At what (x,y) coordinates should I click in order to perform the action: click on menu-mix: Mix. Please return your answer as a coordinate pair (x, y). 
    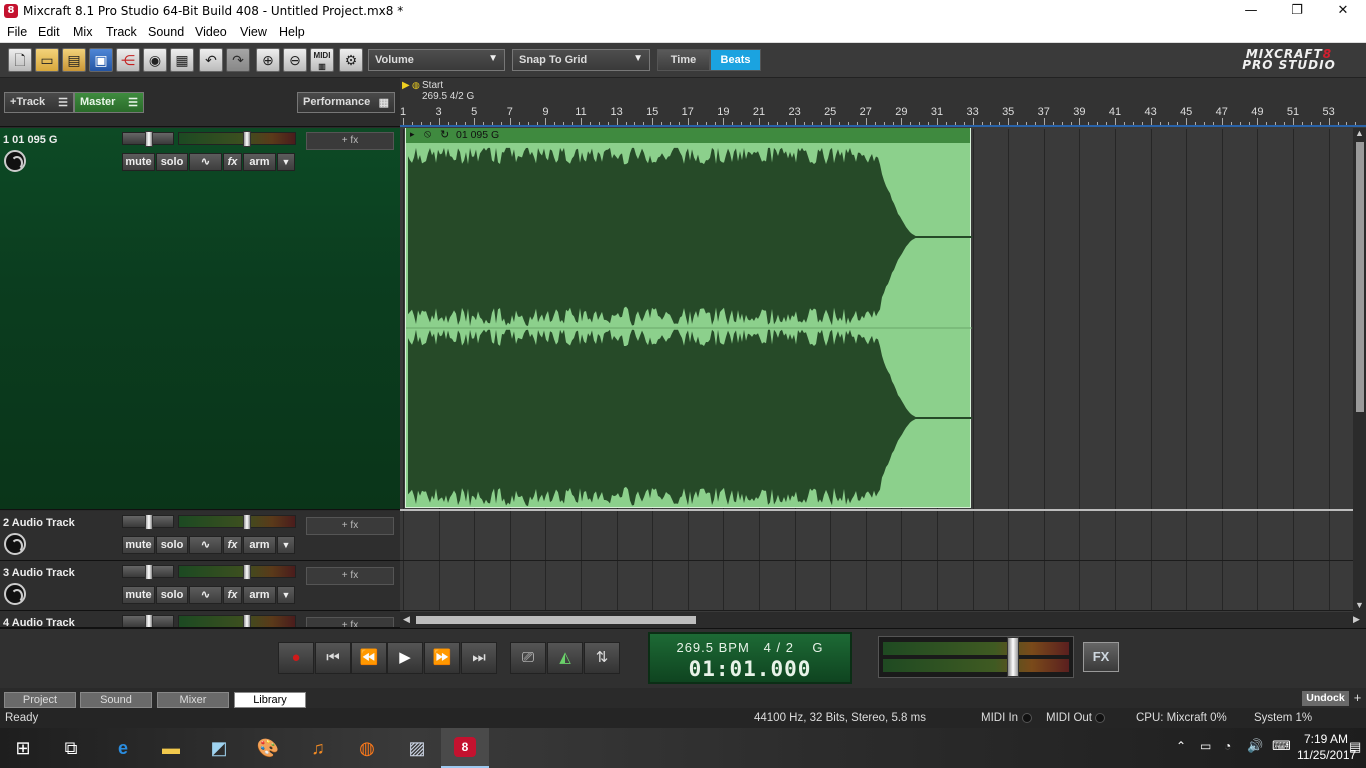
    Looking at the image, I should click on (82, 32).